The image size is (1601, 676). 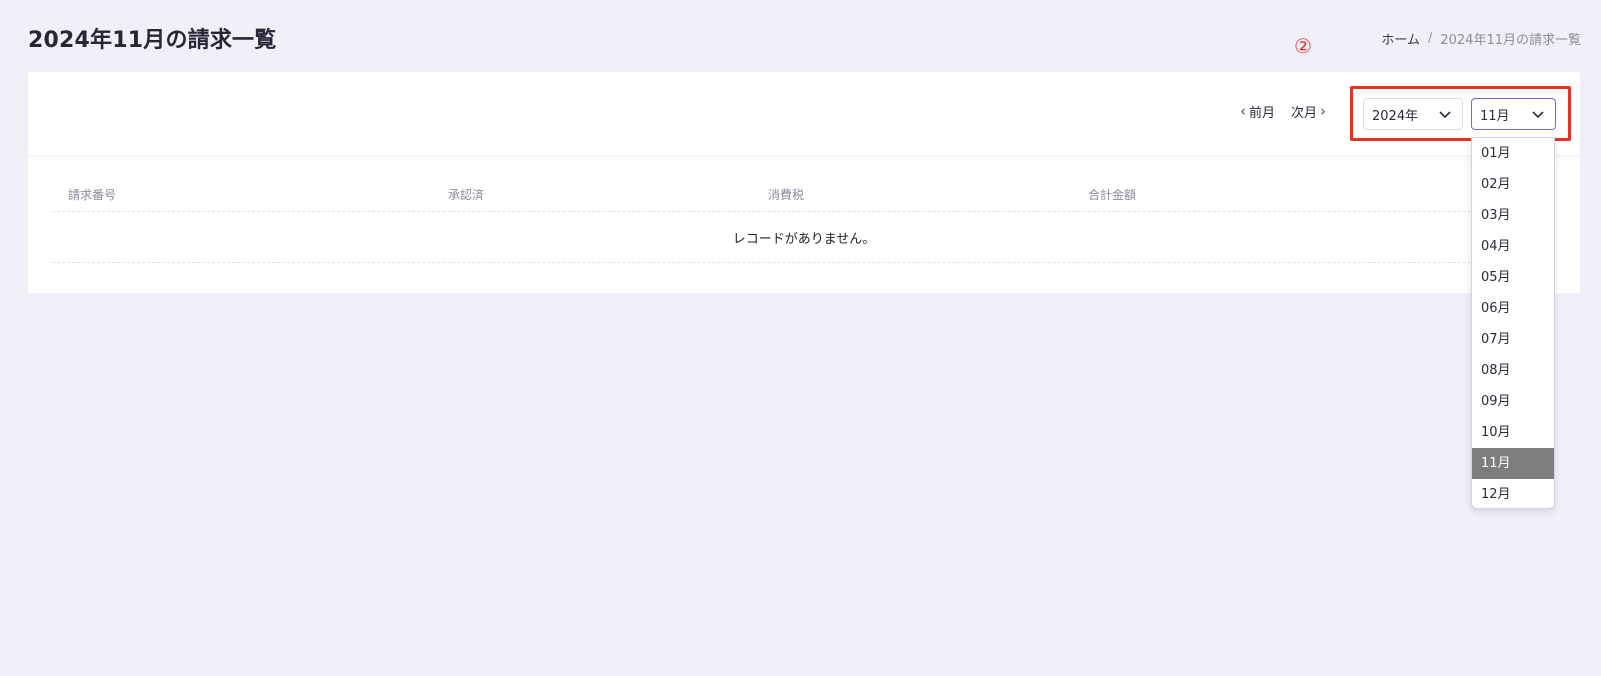 I want to click on next-month-button: 次月 ›, so click(x=1309, y=112).